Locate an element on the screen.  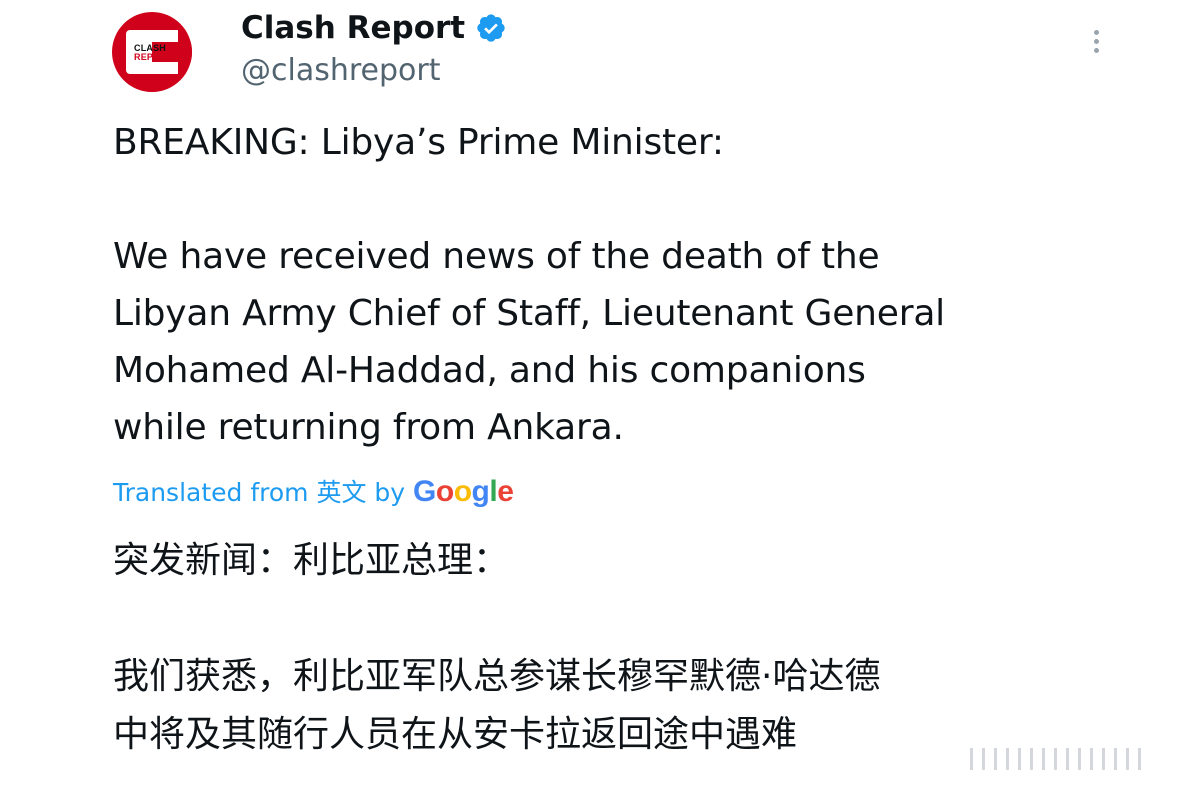
avatar-logo-text-bottom: REPORT is located at coordinates (153, 57).